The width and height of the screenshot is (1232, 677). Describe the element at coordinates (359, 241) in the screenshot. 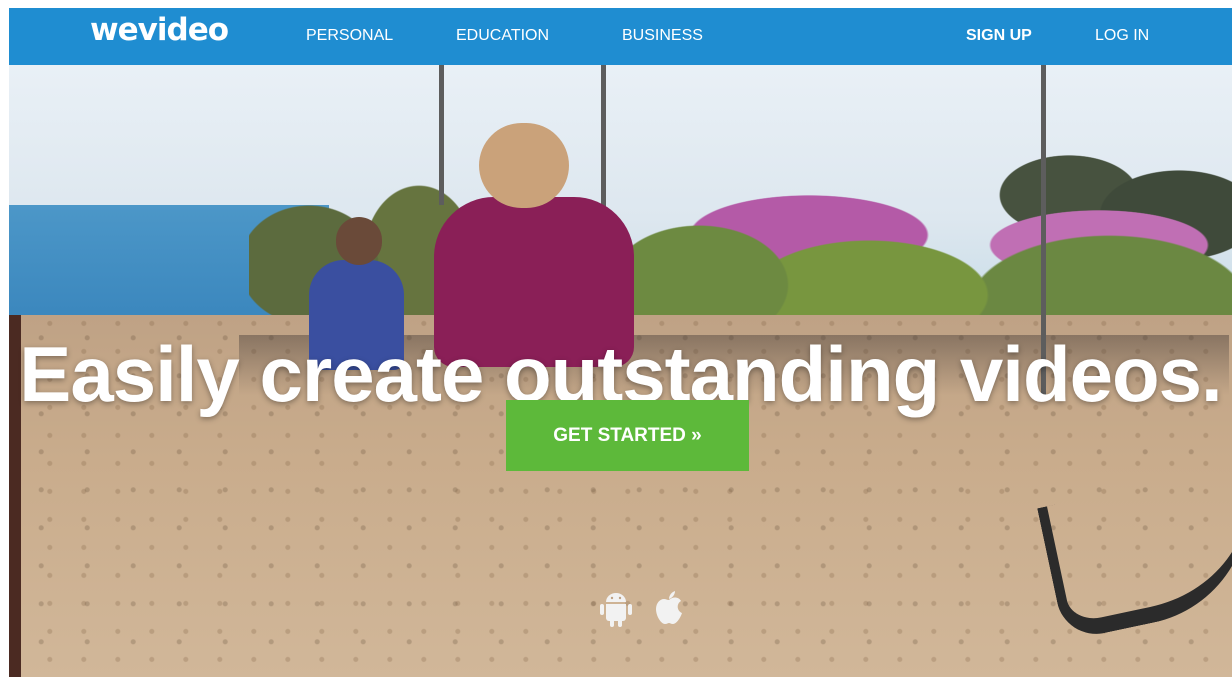

I see `hero-photo-boy-head` at that location.